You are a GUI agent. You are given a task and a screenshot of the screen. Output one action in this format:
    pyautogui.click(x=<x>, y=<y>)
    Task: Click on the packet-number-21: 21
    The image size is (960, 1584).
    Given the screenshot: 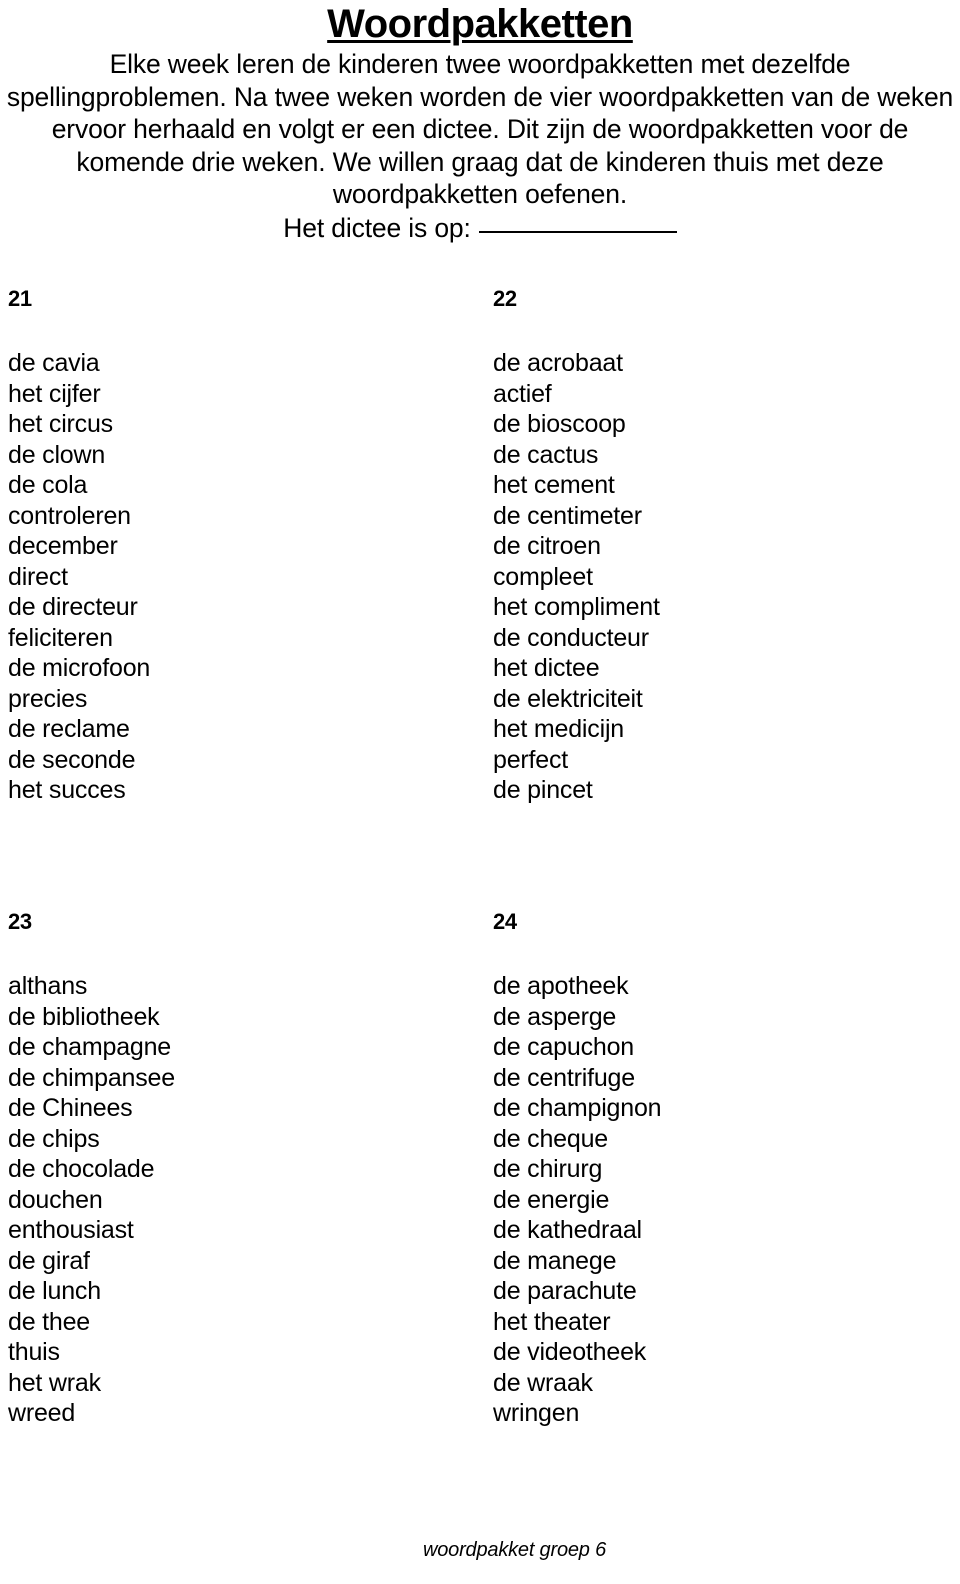 What is the action you would take?
    pyautogui.click(x=20, y=298)
    